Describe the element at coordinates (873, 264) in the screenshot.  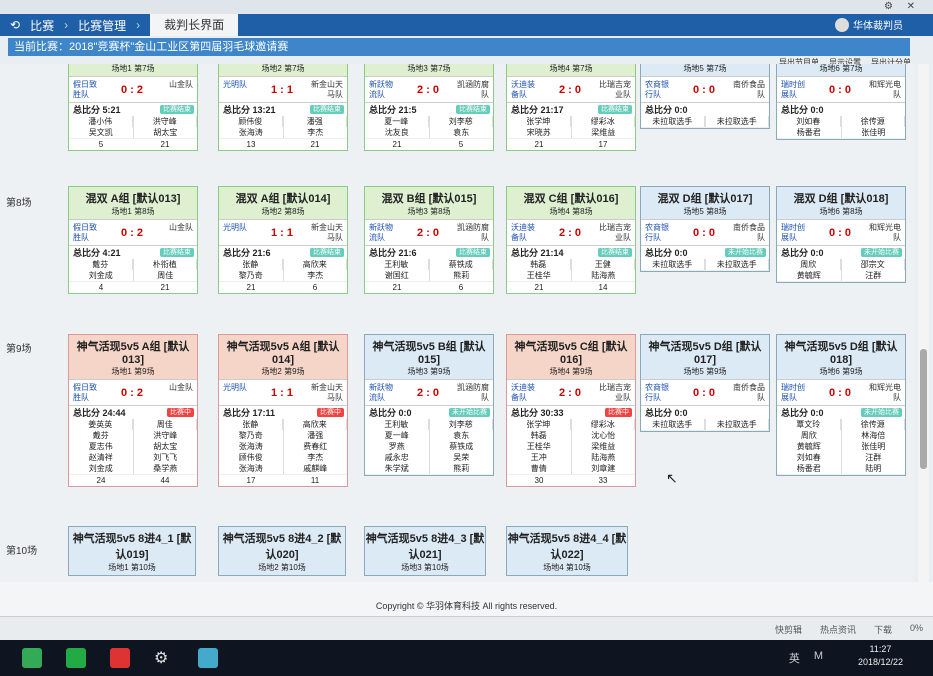
I see `player-name: 邵宗文` at that location.